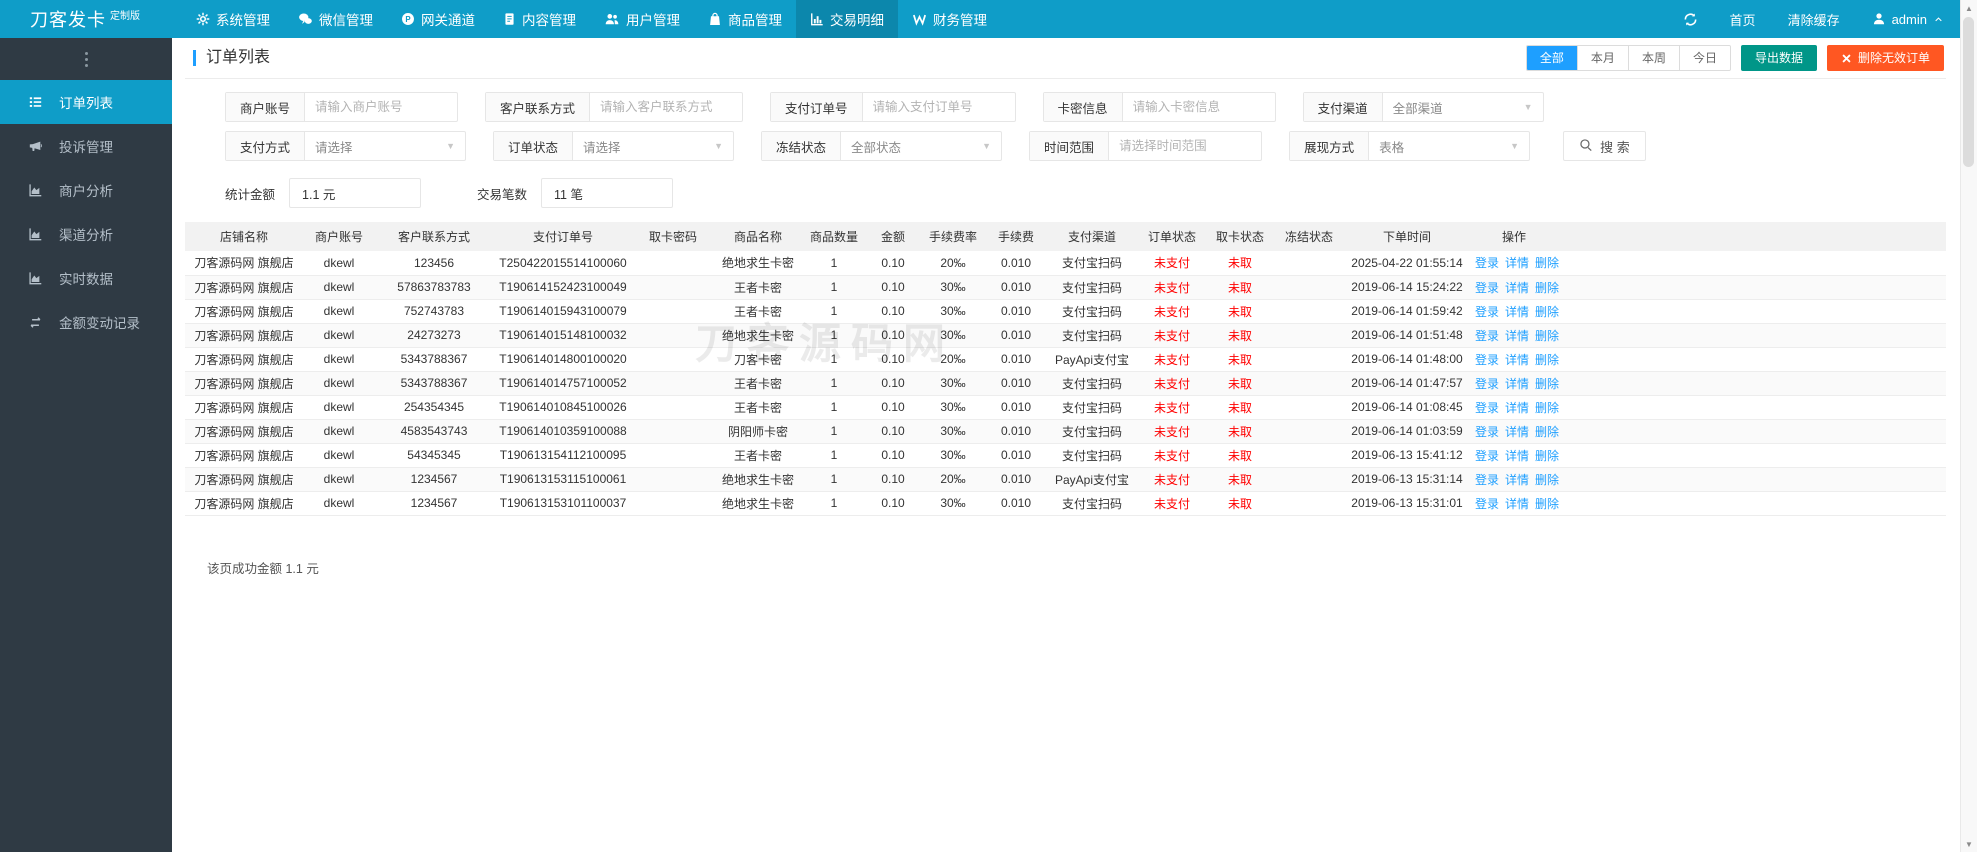 The image size is (1977, 852). Describe the element at coordinates (1814, 19) in the screenshot. I see `clear-cache-link: 清除缓存` at that location.